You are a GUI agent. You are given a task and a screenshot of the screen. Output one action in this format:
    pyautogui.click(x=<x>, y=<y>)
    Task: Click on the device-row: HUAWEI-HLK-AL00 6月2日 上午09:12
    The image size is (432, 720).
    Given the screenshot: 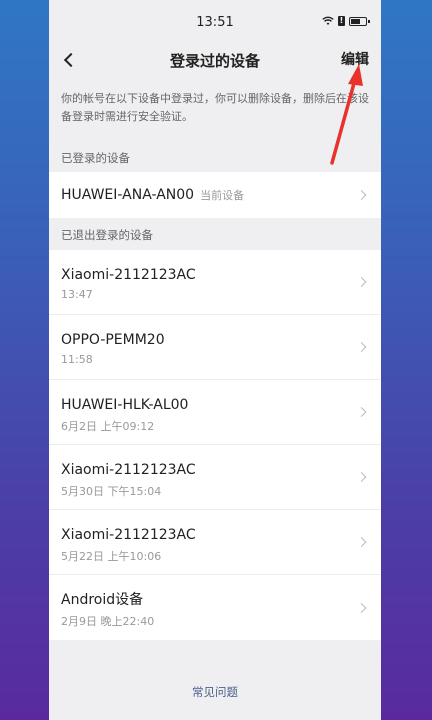 What is the action you would take?
    pyautogui.click(x=215, y=412)
    